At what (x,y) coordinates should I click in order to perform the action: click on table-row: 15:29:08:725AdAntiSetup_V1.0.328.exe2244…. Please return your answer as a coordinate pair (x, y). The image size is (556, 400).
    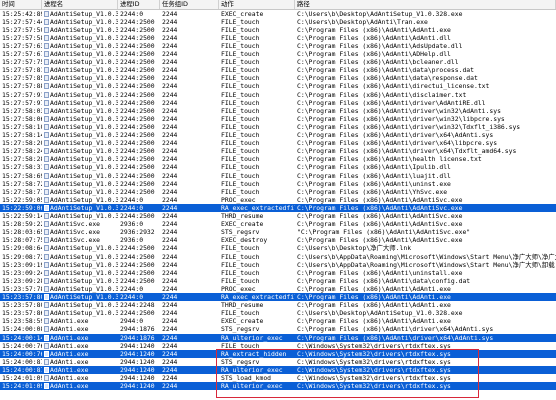
    Looking at the image, I should click on (278, 257).